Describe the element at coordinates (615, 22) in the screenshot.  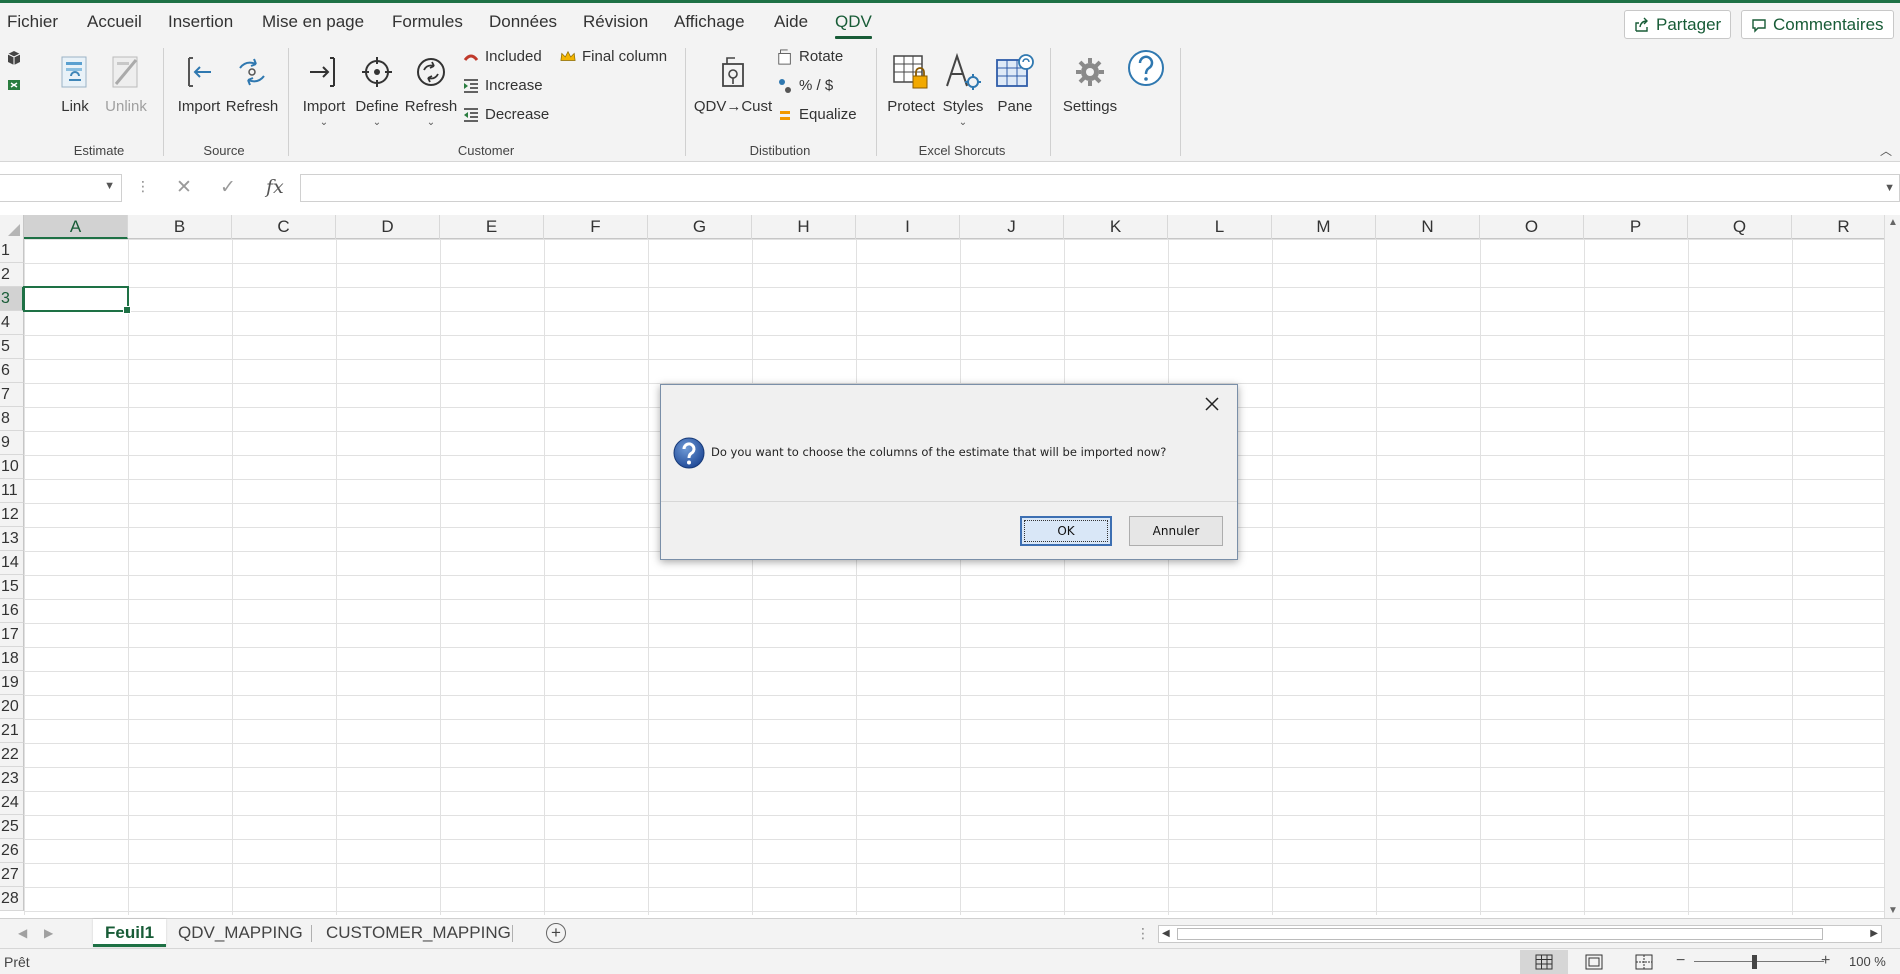
I see `tab-revision: Révision` at that location.